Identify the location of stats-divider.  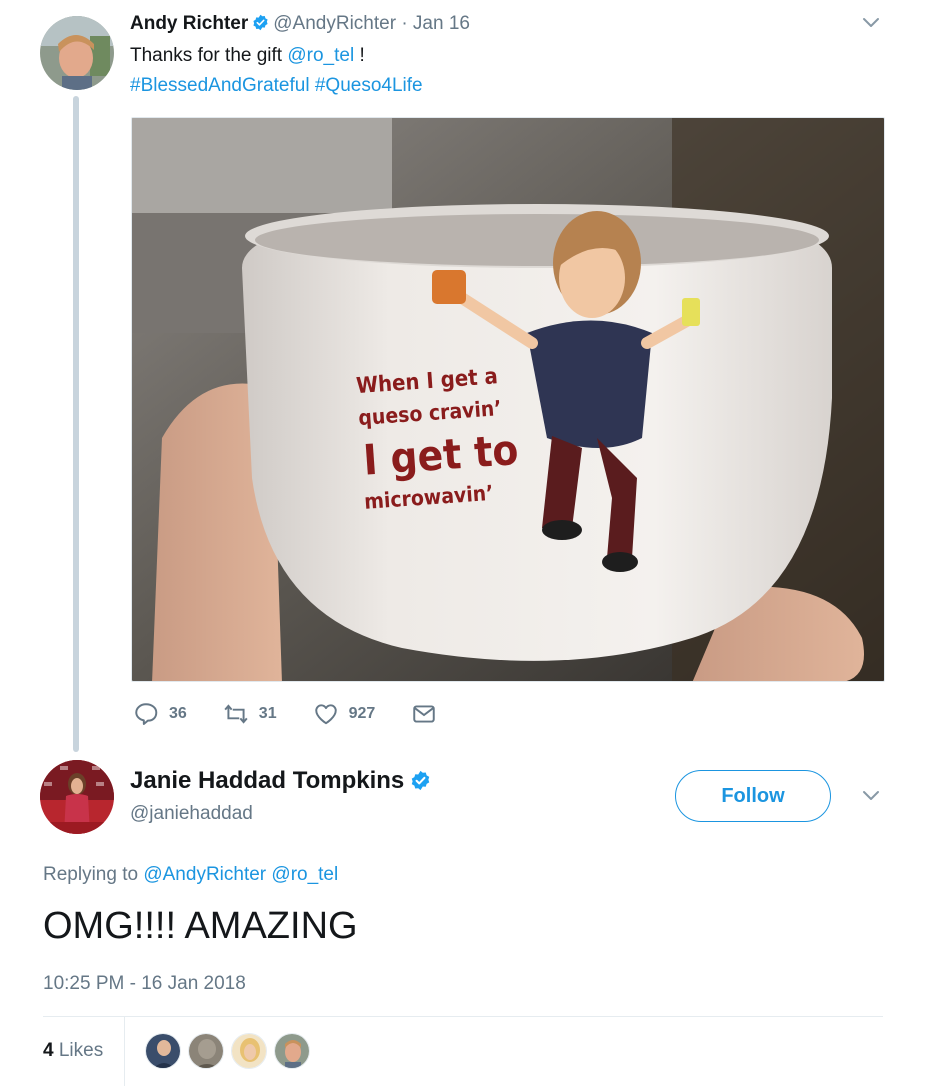
(463, 1016).